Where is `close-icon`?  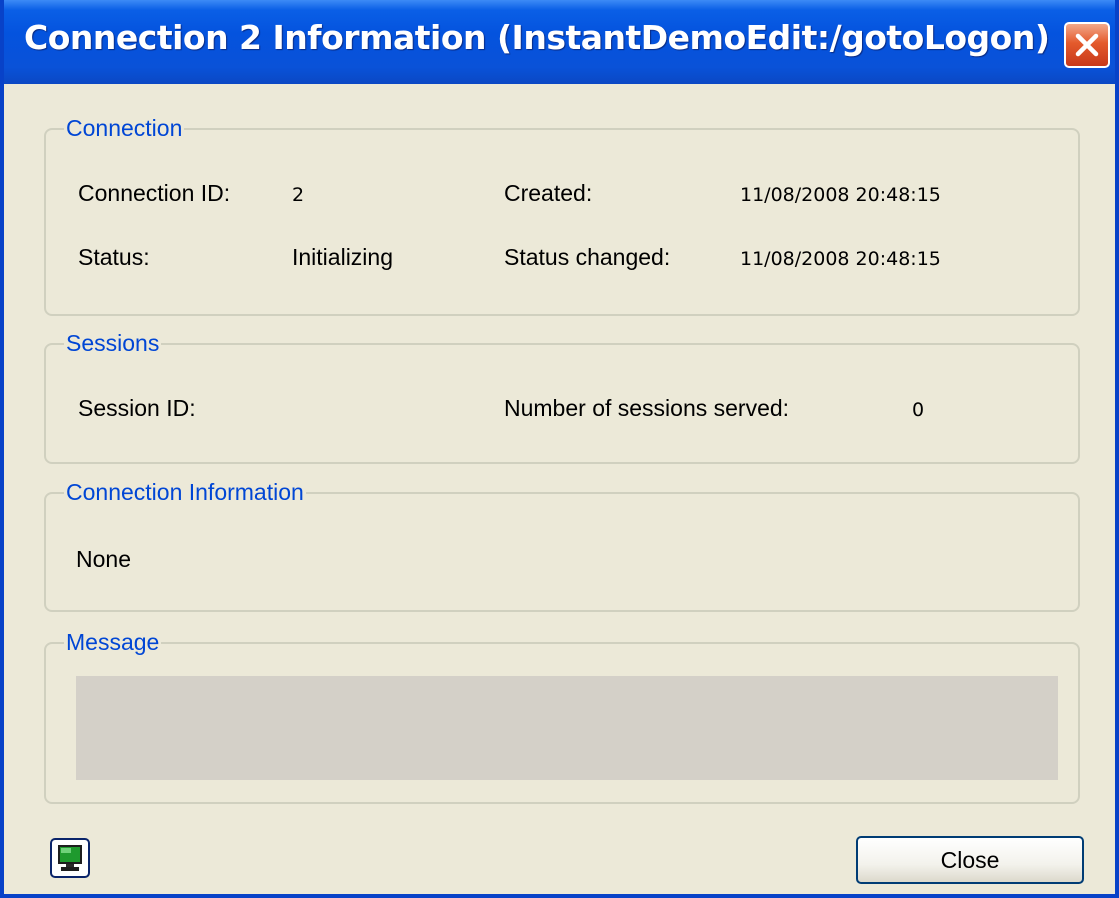
close-icon is located at coordinates (1087, 45).